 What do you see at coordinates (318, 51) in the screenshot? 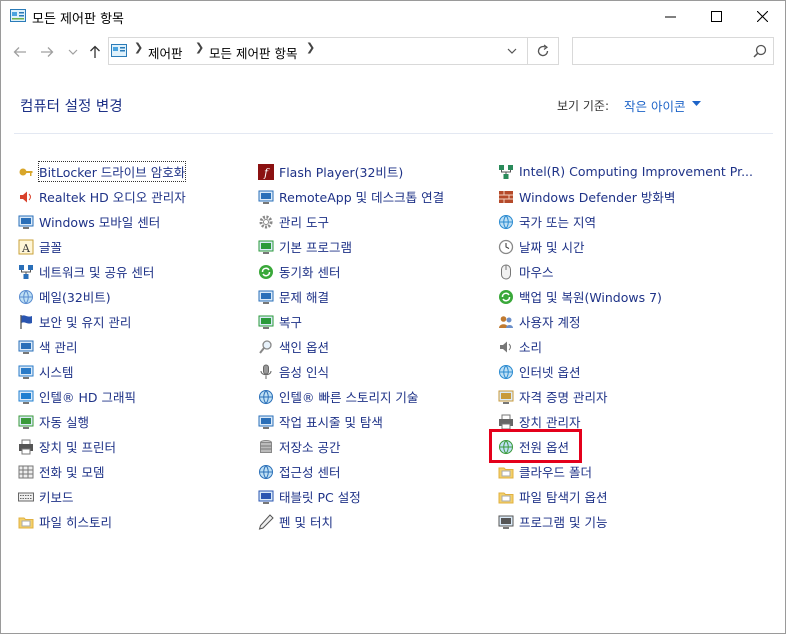
I see `address-bar: ❯ 제어판 ❯ 모든 제어판 항목 ❯` at bounding box center [318, 51].